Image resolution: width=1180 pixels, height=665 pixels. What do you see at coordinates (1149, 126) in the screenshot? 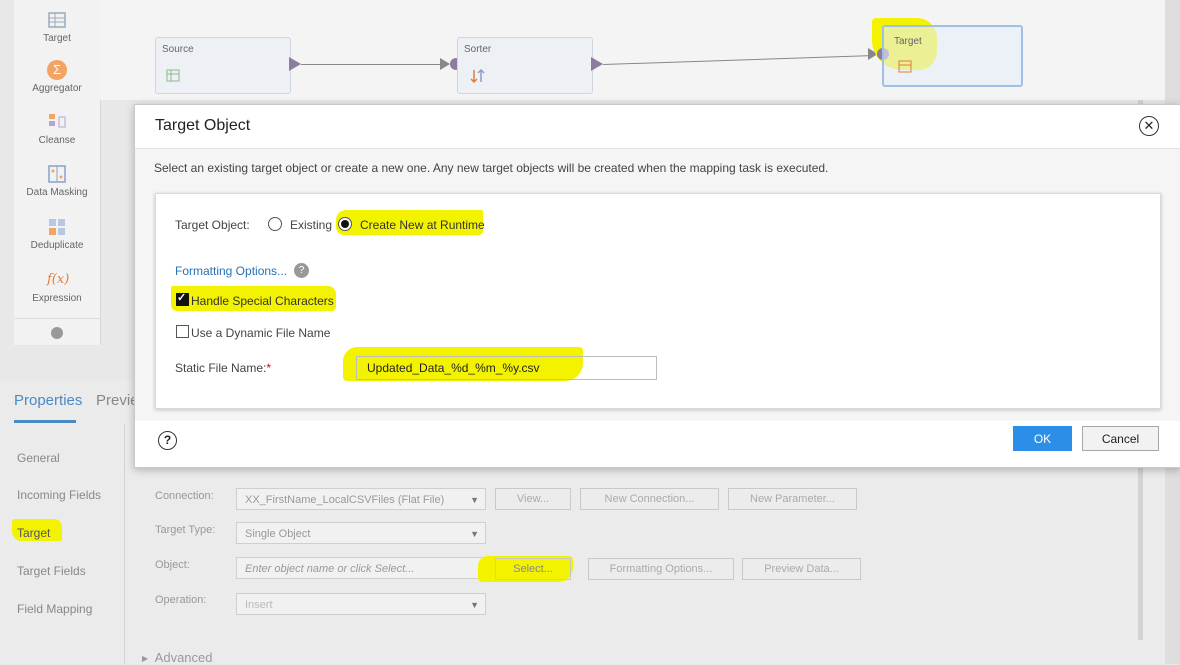
I see `close-icon: ✕` at bounding box center [1149, 126].